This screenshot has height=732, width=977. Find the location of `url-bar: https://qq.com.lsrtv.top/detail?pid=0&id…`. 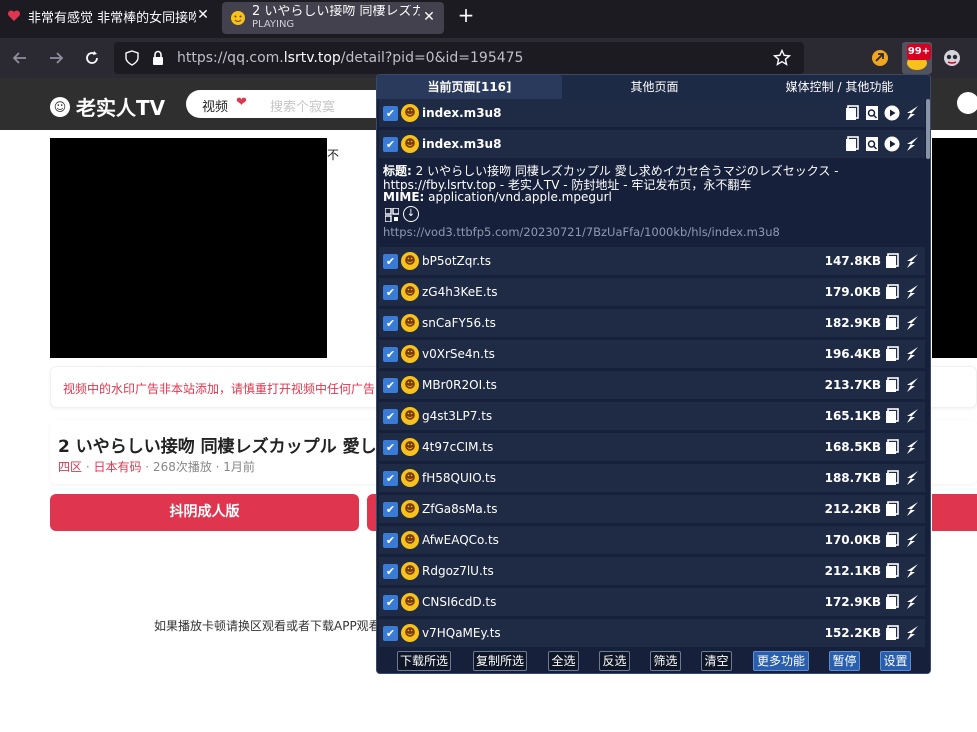

url-bar: https://qq.com.lsrtv.top/detail?pid=0&id… is located at coordinates (459, 58).